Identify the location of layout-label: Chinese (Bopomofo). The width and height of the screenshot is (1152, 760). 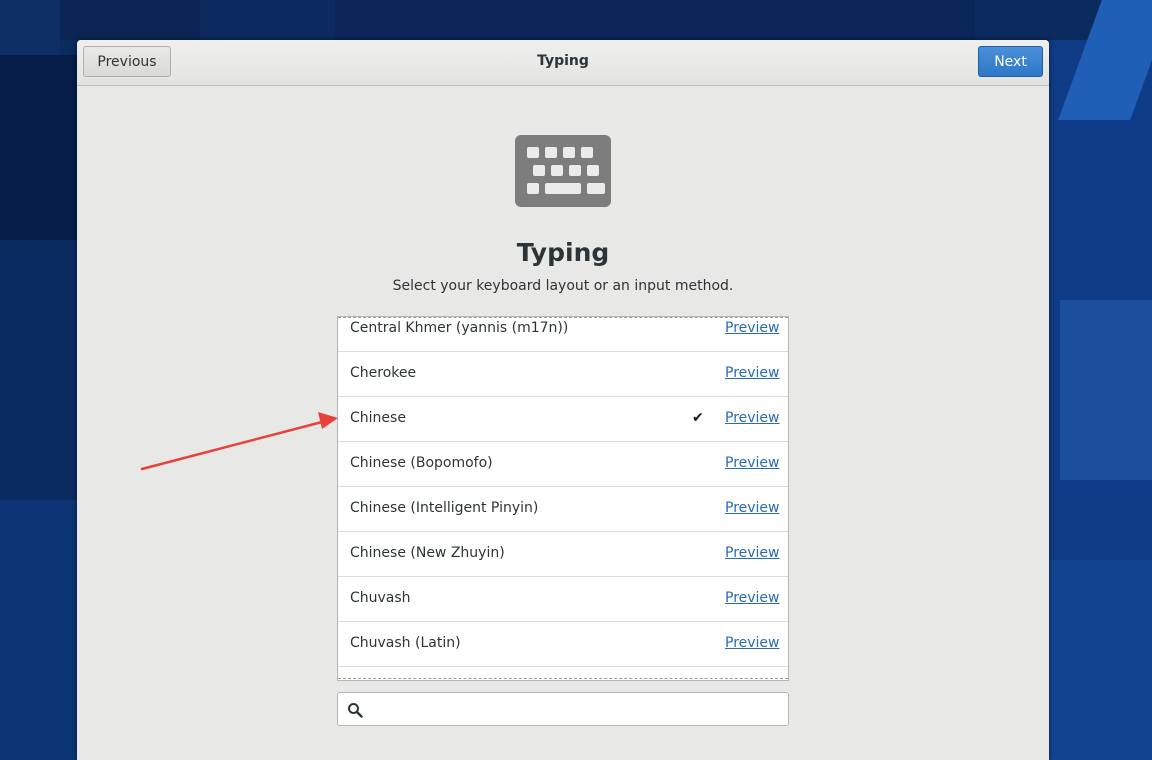
(421, 463).